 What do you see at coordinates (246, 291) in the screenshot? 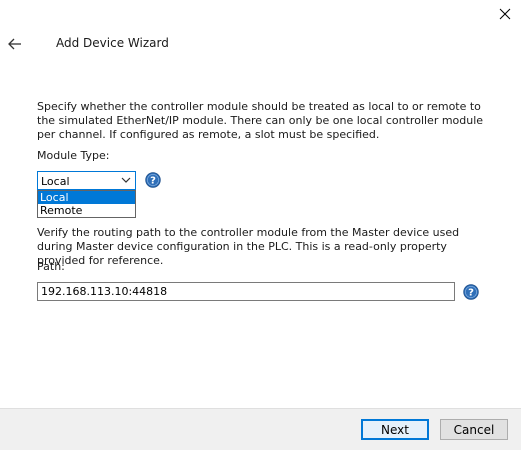
I see `path-input` at bounding box center [246, 291].